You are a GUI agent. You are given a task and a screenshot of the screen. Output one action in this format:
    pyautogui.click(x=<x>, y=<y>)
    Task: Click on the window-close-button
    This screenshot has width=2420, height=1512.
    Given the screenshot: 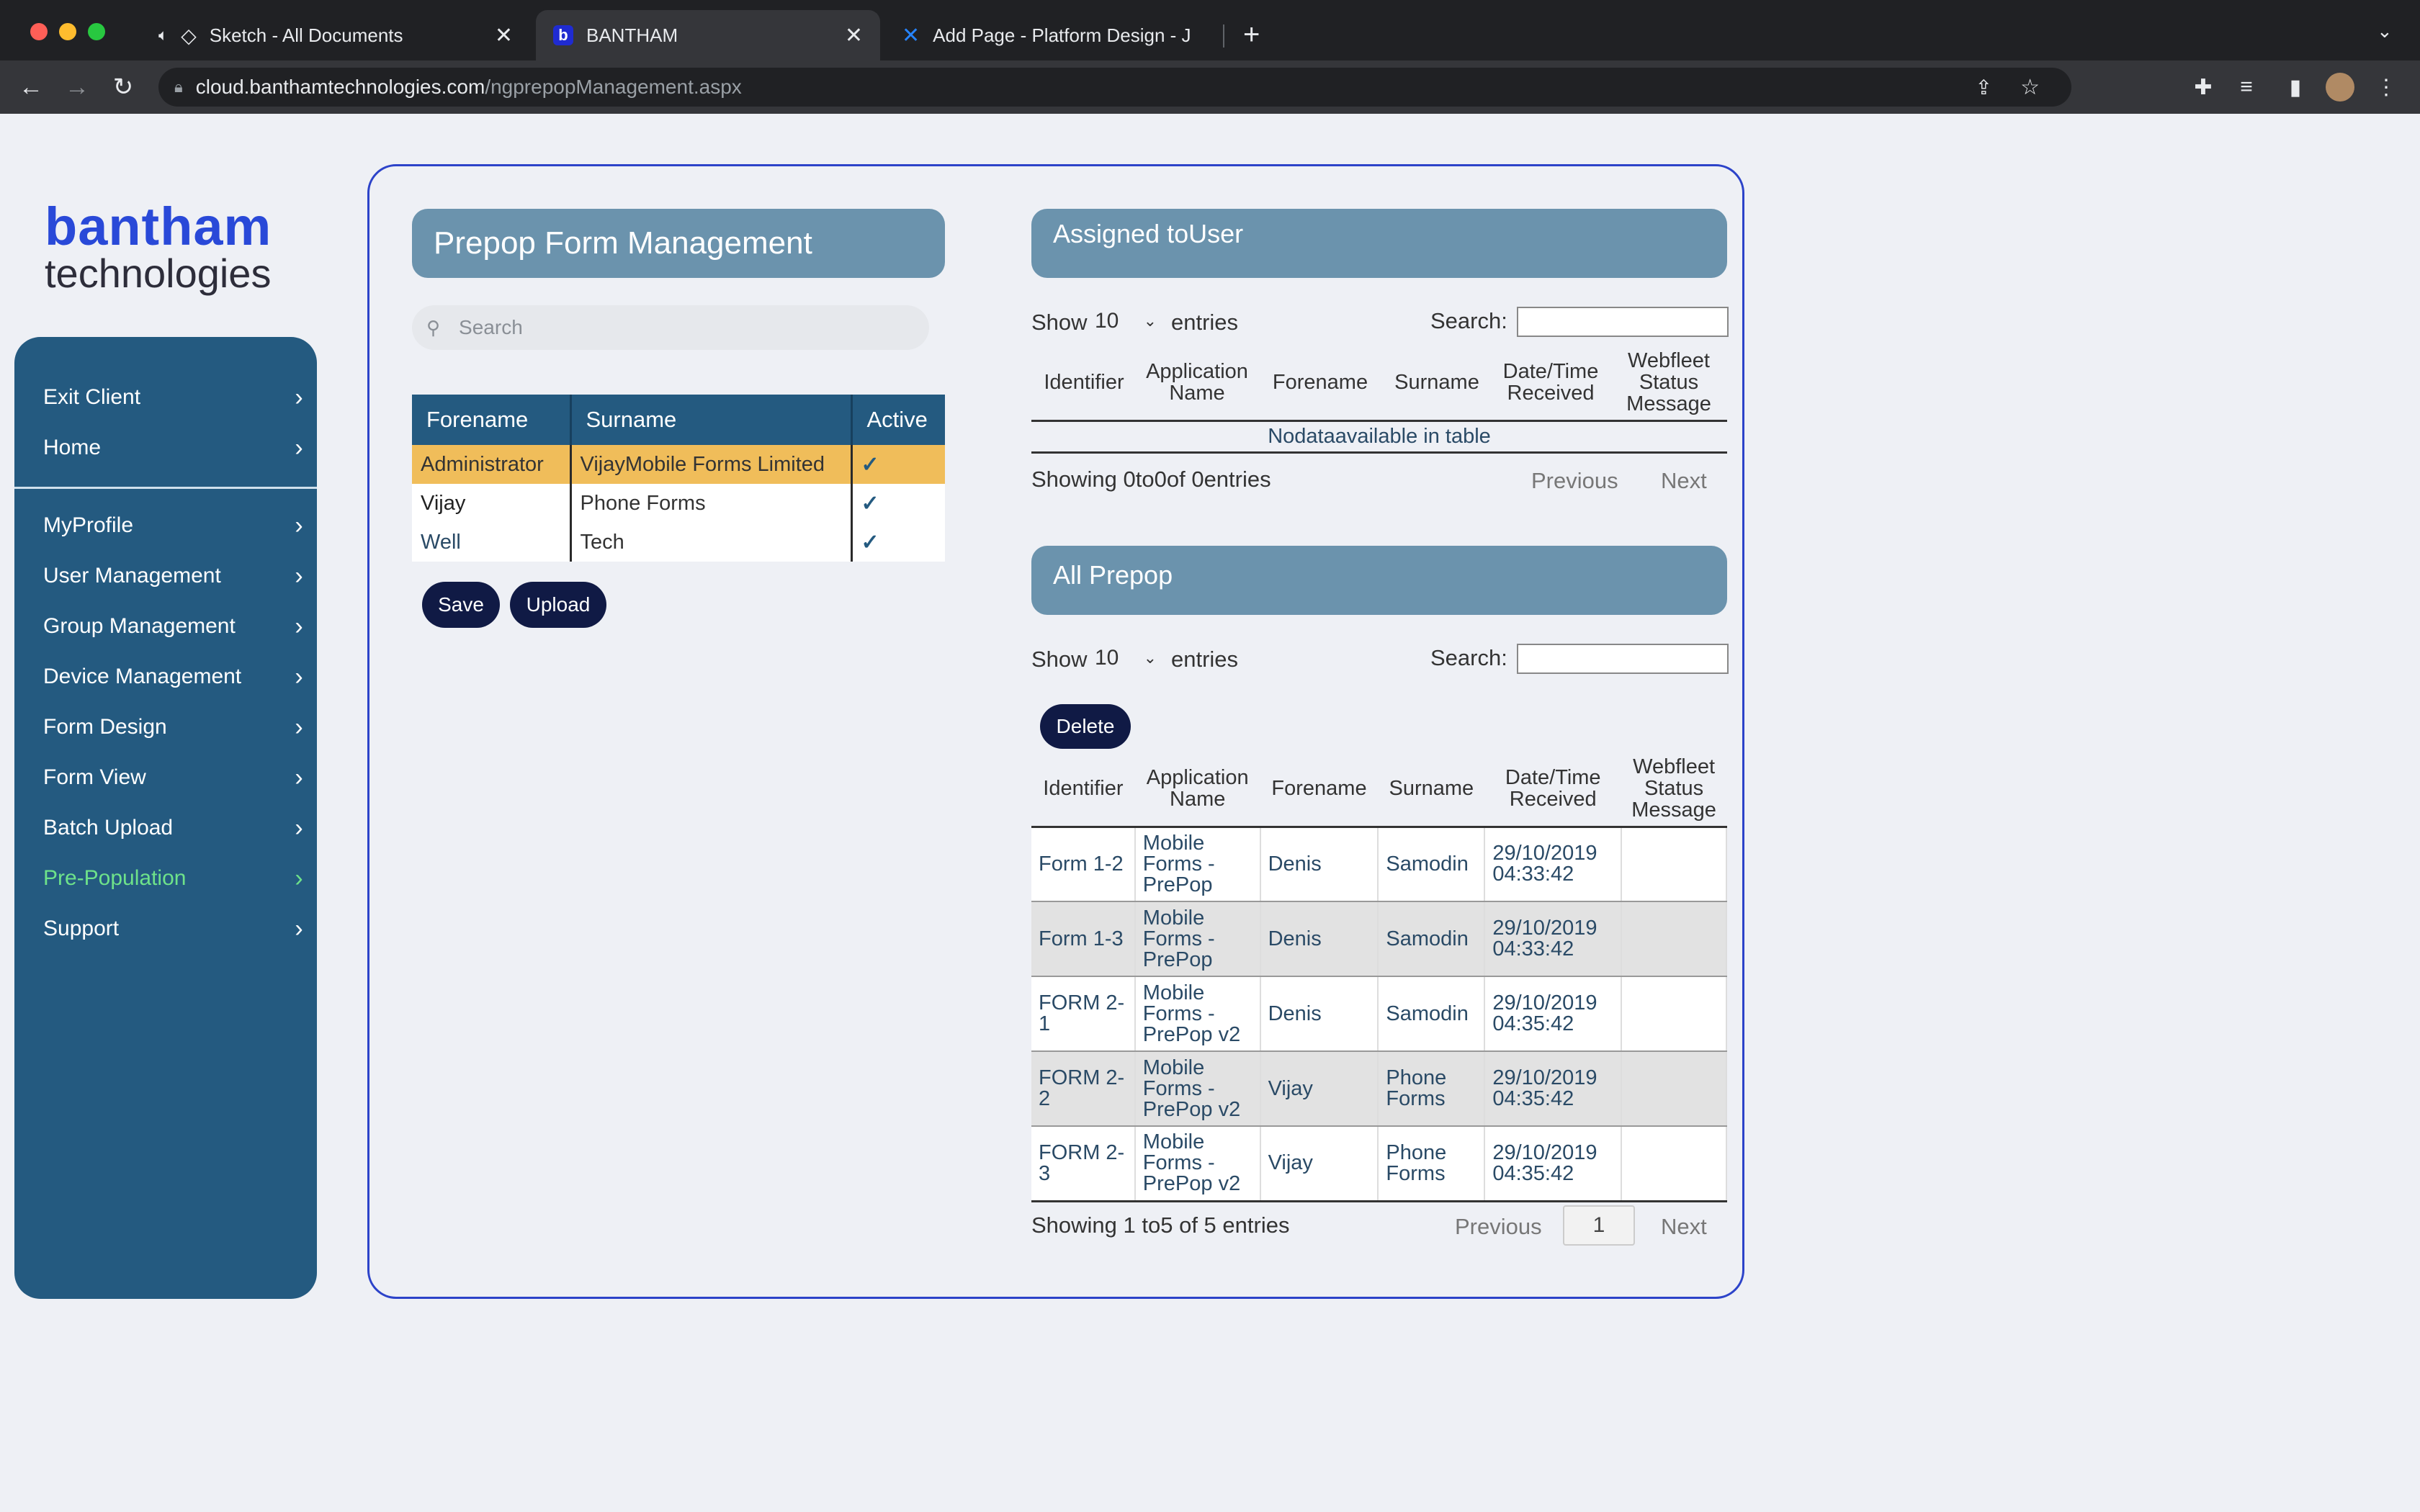 What is the action you would take?
    pyautogui.click(x=39, y=31)
    